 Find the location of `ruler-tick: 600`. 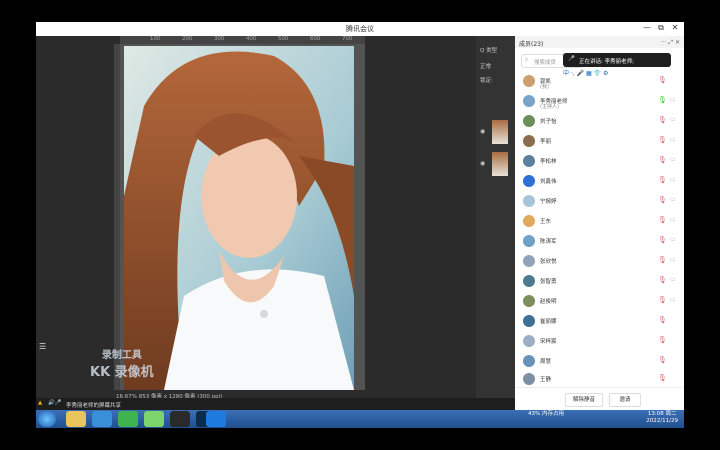

ruler-tick: 600 is located at coordinates (315, 39).